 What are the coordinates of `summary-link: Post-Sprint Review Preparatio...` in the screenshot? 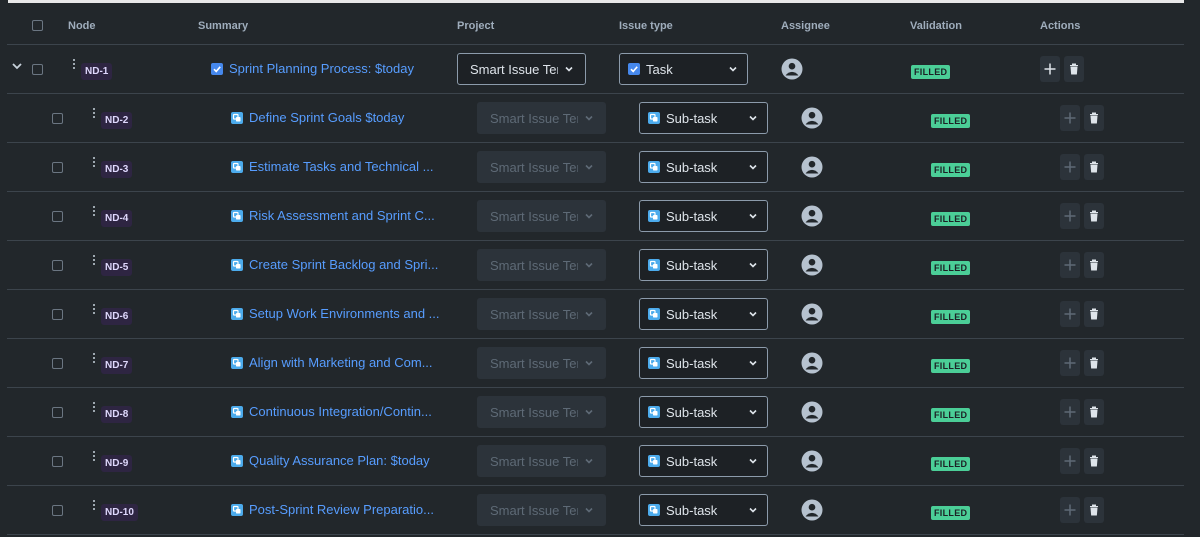 It's located at (341, 509).